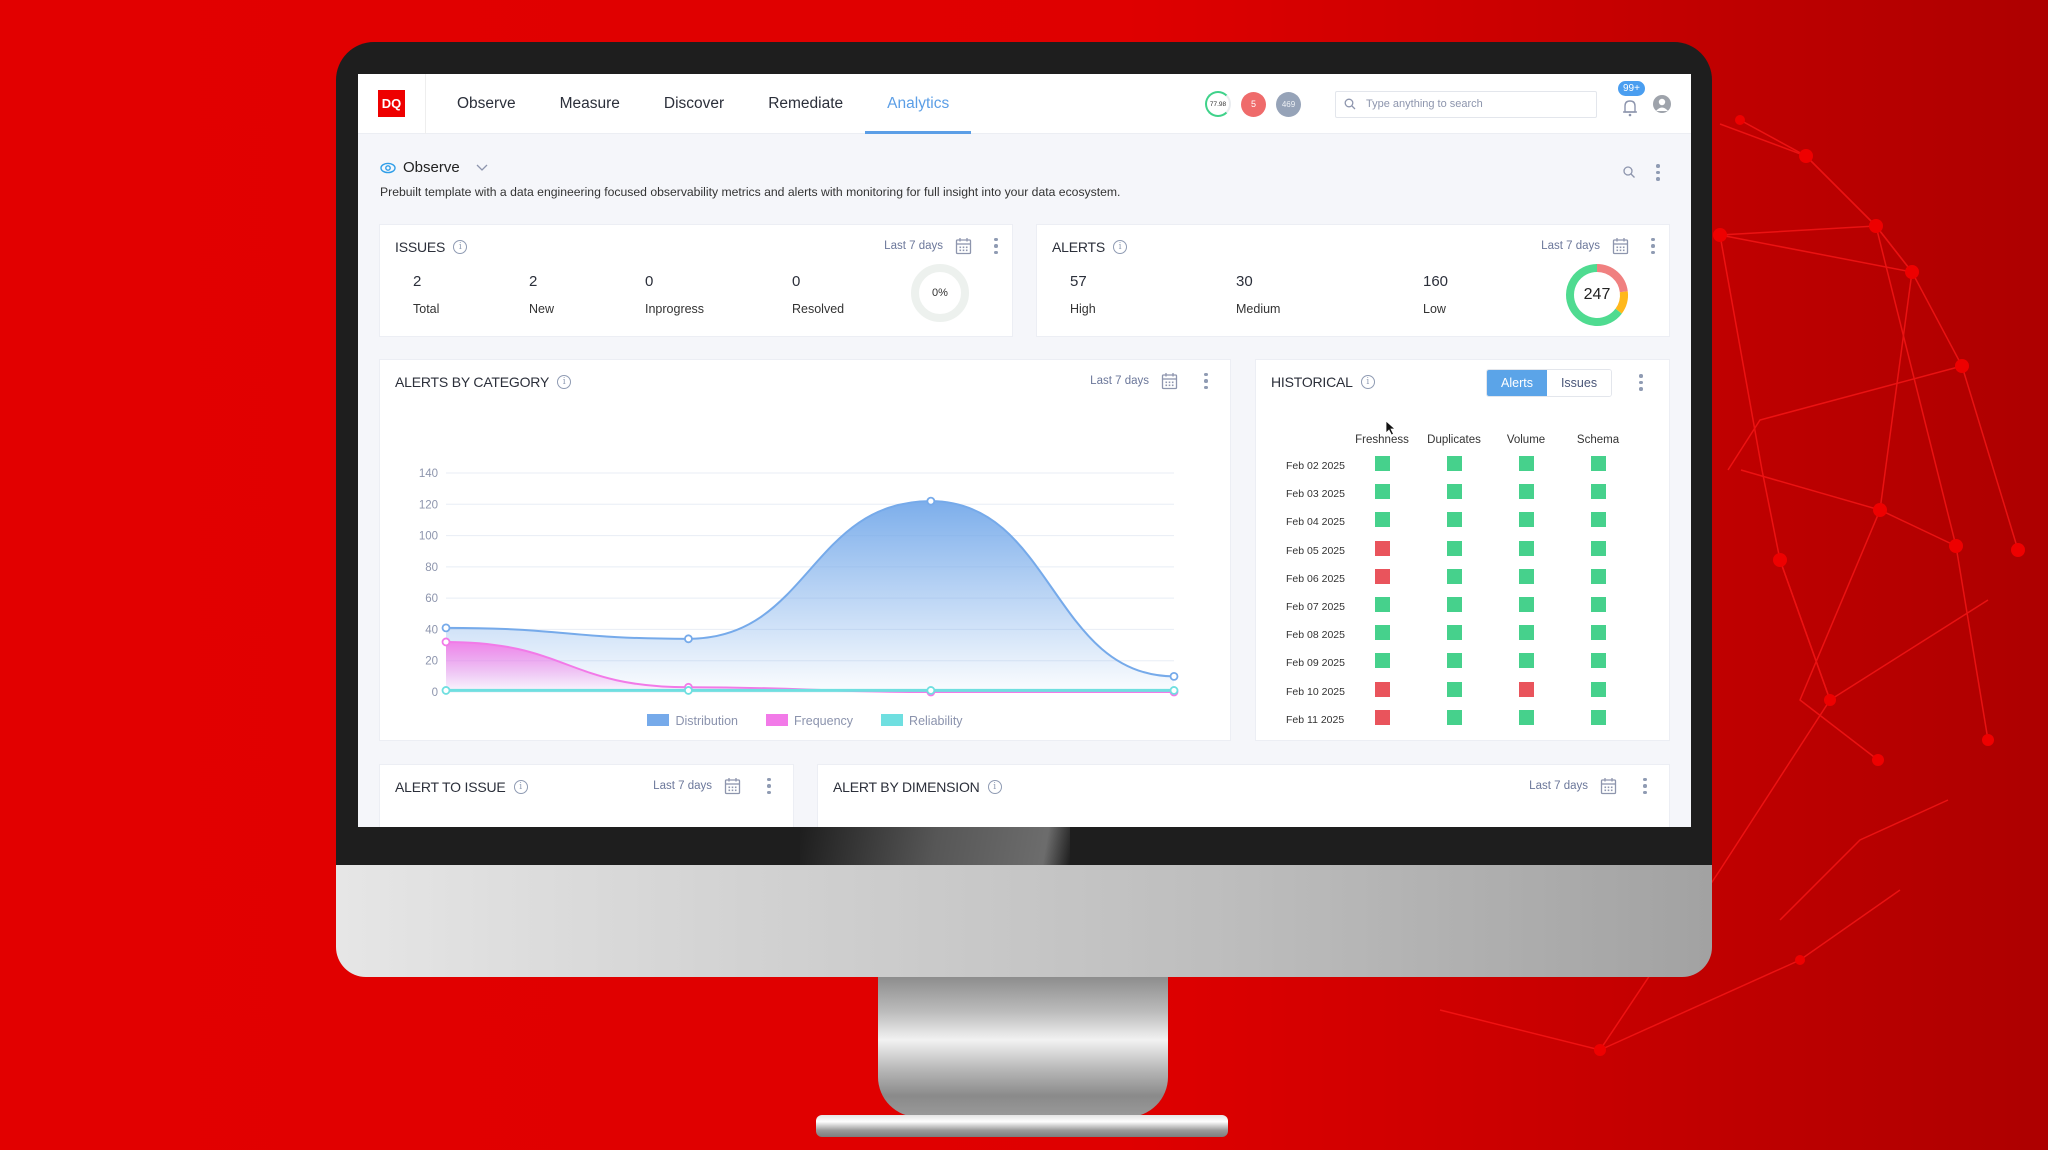 This screenshot has width=2048, height=1150. Describe the element at coordinates (809, 721) in the screenshot. I see `legend-item-frequency: Frequency` at that location.